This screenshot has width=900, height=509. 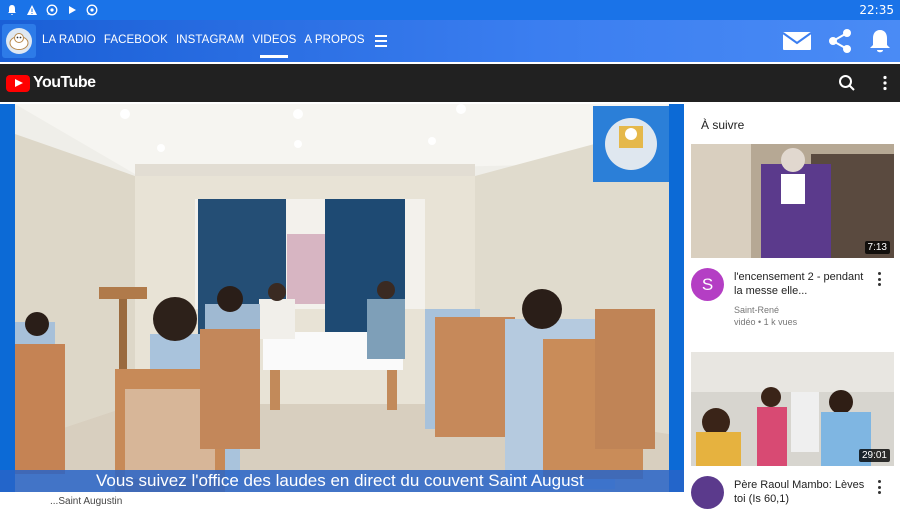 I want to click on video-info-strip: ...Saint Augustin, so click(x=342, y=499).